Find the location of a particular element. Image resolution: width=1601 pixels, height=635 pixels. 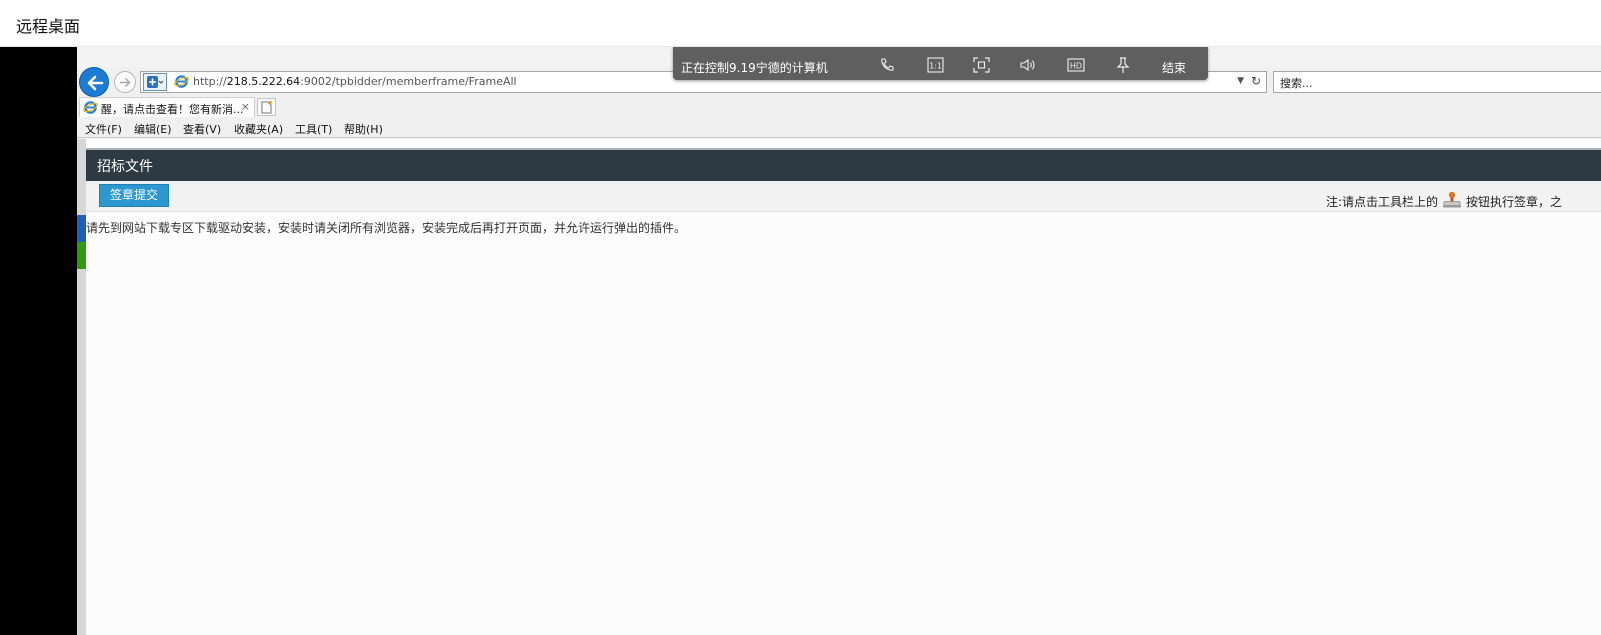

menu-view: 查看(V) is located at coordinates (202, 129).